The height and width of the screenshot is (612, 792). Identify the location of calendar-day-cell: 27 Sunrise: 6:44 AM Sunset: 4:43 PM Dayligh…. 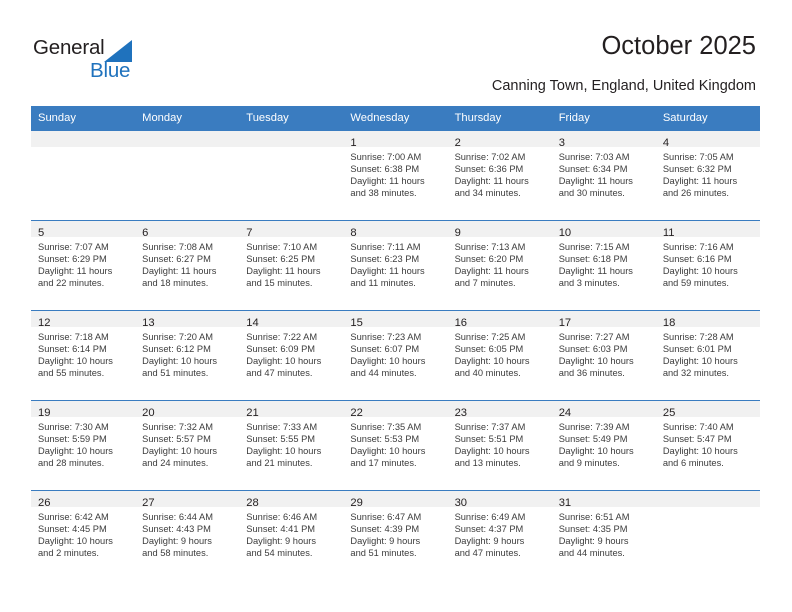
(187, 535).